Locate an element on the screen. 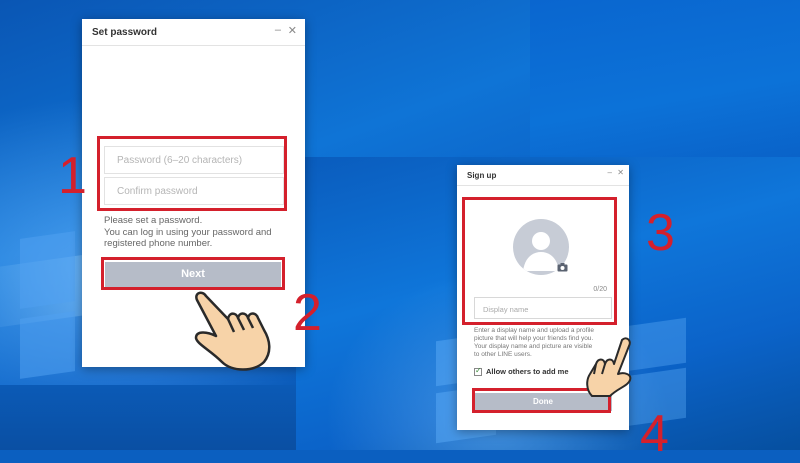 The height and width of the screenshot is (463, 800). step-number: 3 is located at coordinates (660, 233).